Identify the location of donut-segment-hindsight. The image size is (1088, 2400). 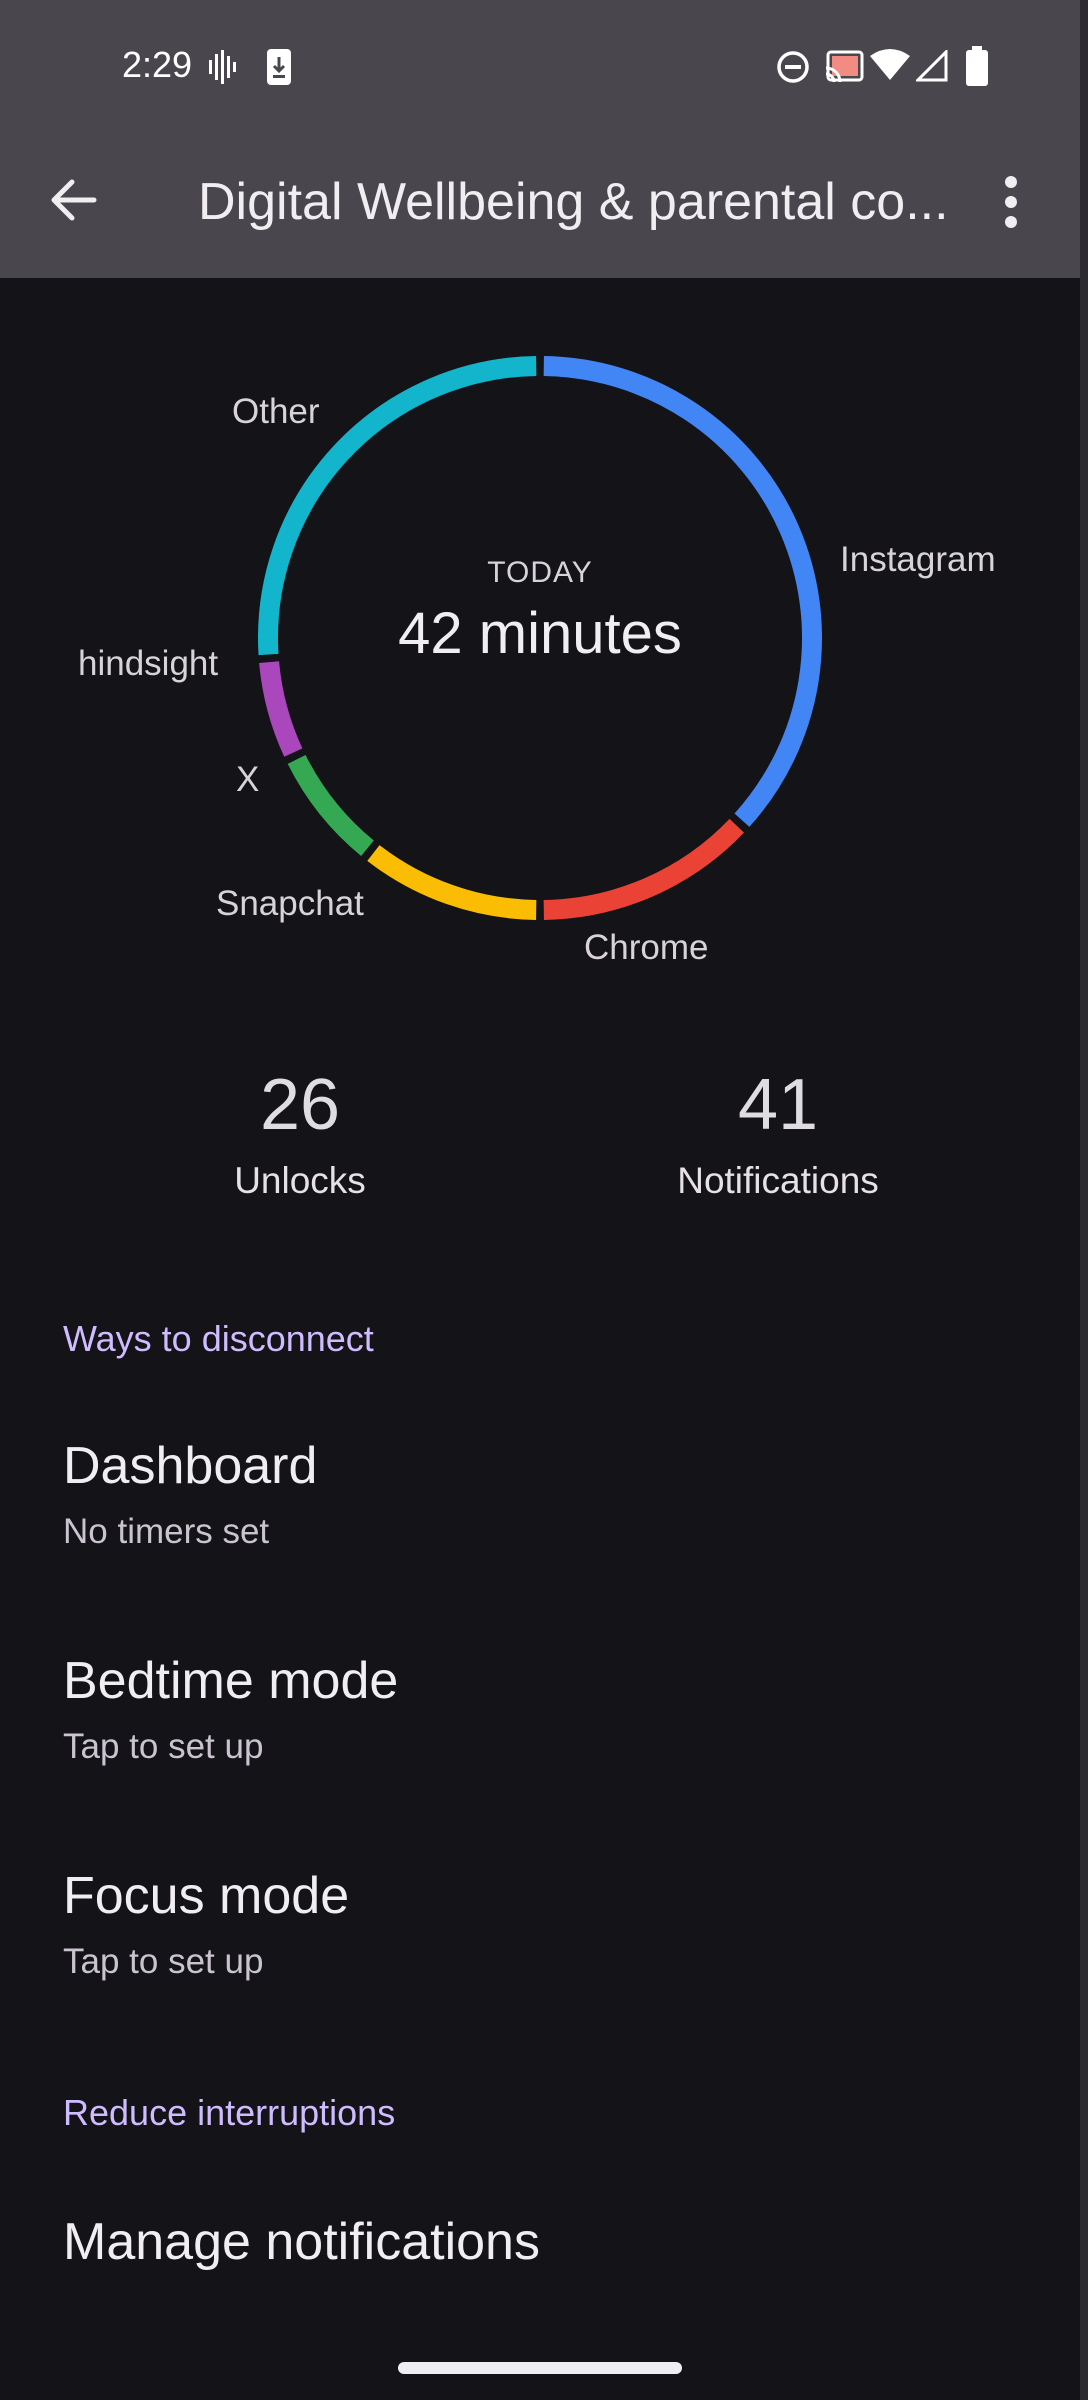
(281, 709).